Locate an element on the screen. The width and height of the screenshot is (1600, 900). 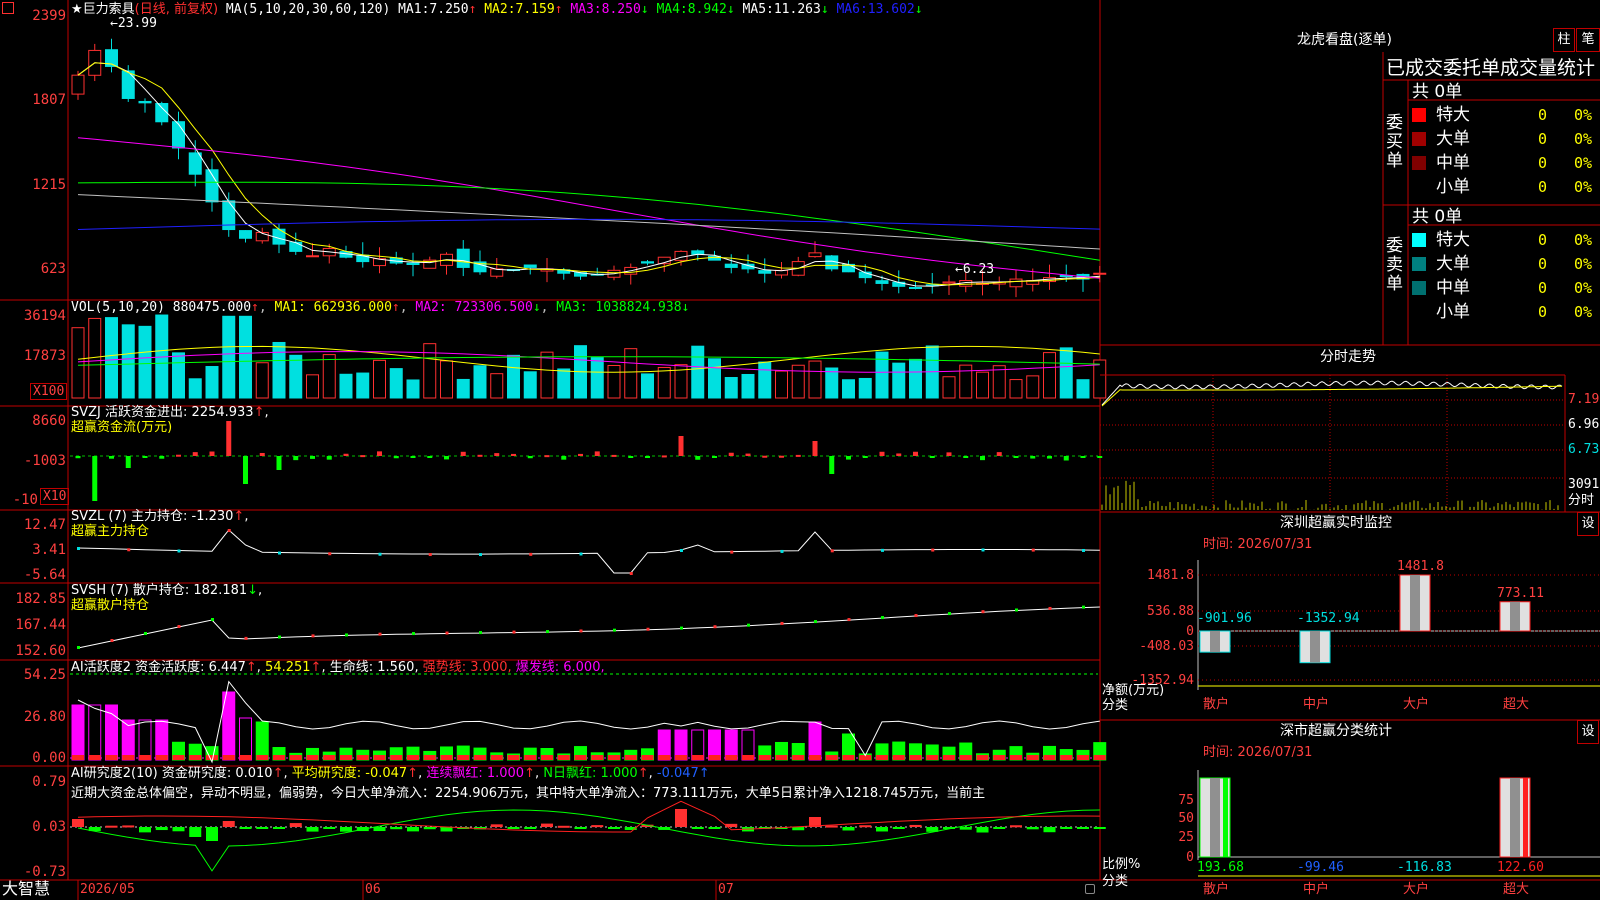
monitor-title: 深圳超赢实时监控 is located at coordinates (1336, 523).